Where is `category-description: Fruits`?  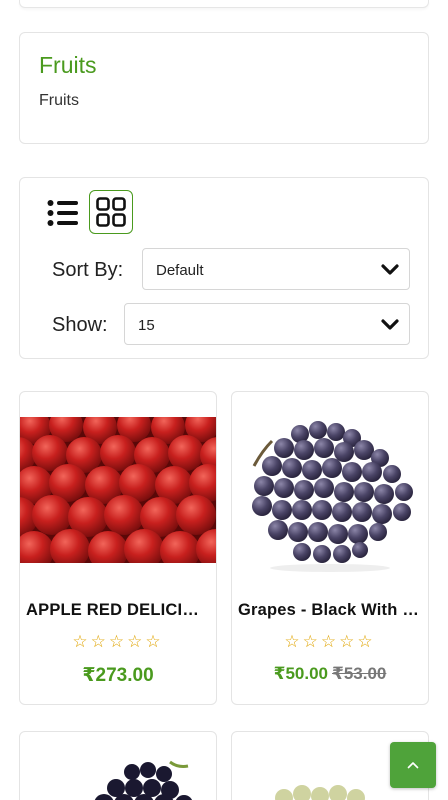
category-description: Fruits is located at coordinates (59, 100).